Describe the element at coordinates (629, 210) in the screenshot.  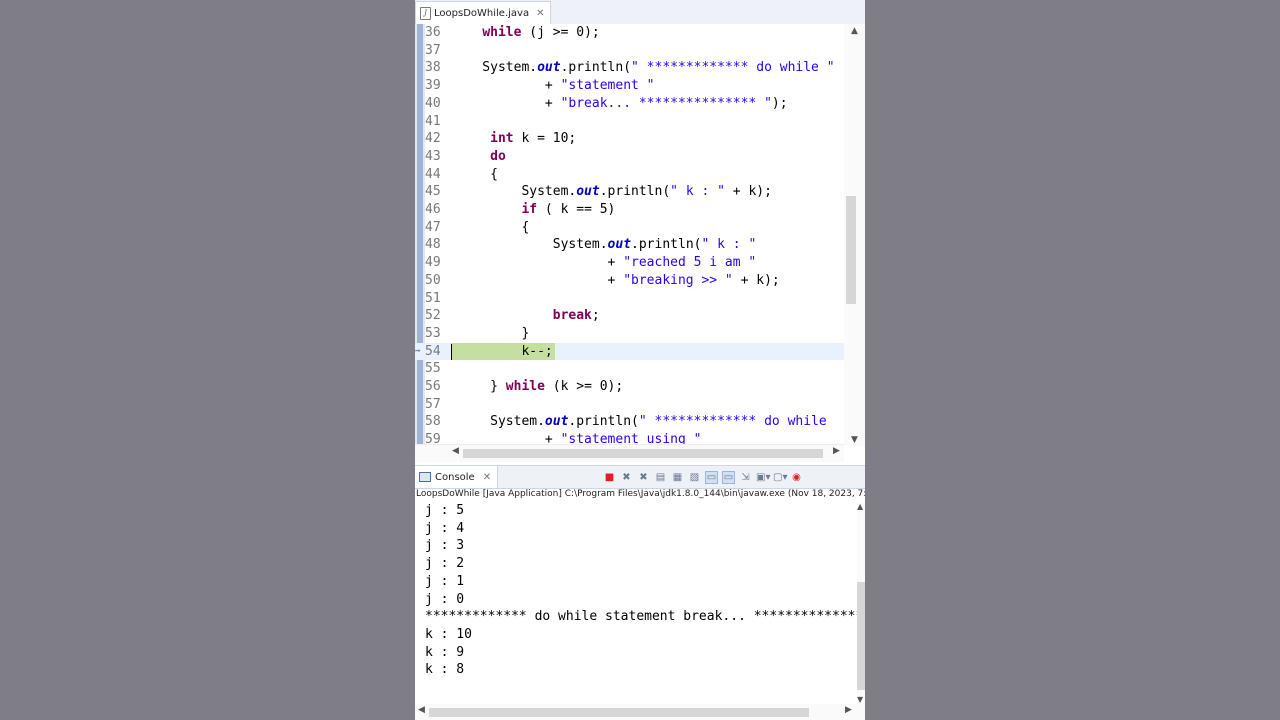
I see `code-line: 46 if ( k == 5)` at that location.